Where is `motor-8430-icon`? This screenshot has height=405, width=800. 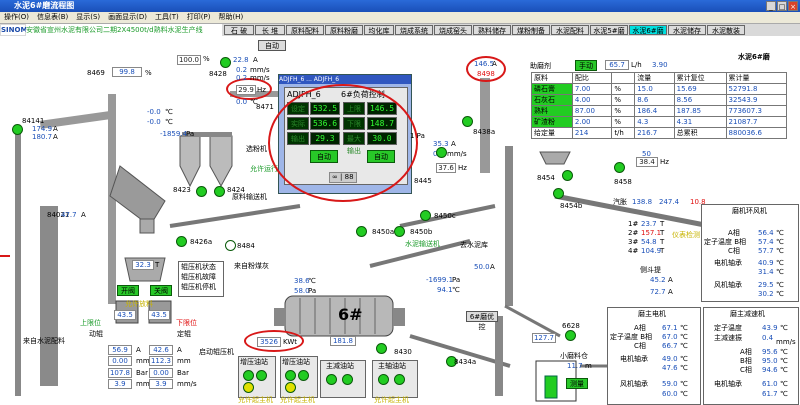 motor-8430-icon is located at coordinates (381, 348).